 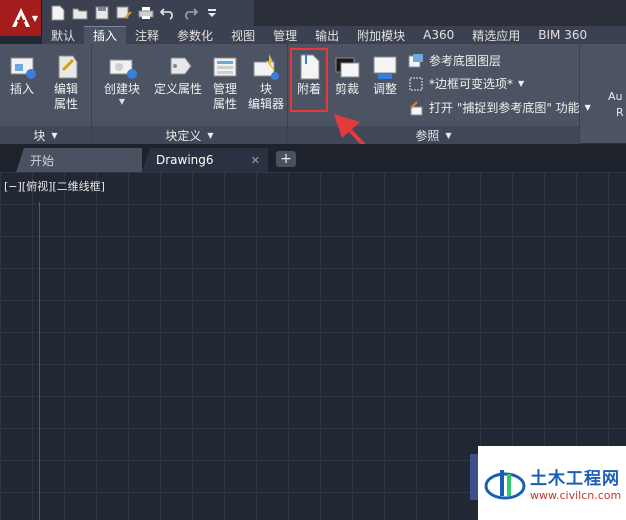 What do you see at coordinates (466, 83) in the screenshot?
I see `frame-option-dropdown: *边框可变选项* ▼` at bounding box center [466, 83].